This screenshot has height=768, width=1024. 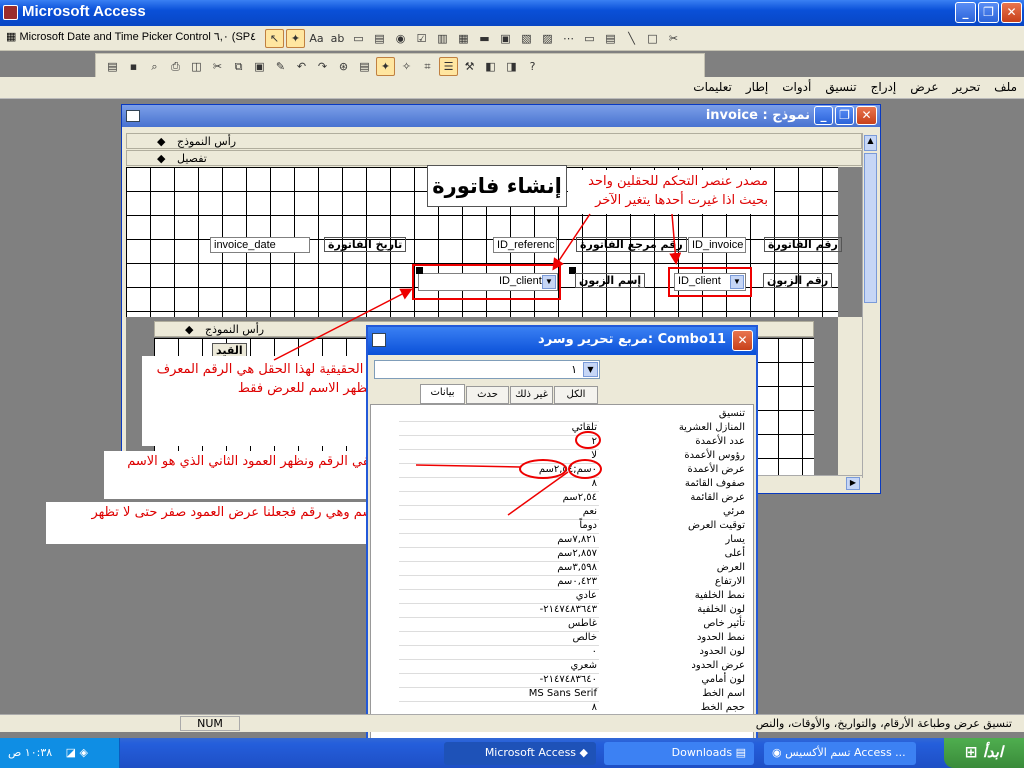 I want to click on property-value: خالص, so click(x=499, y=639).